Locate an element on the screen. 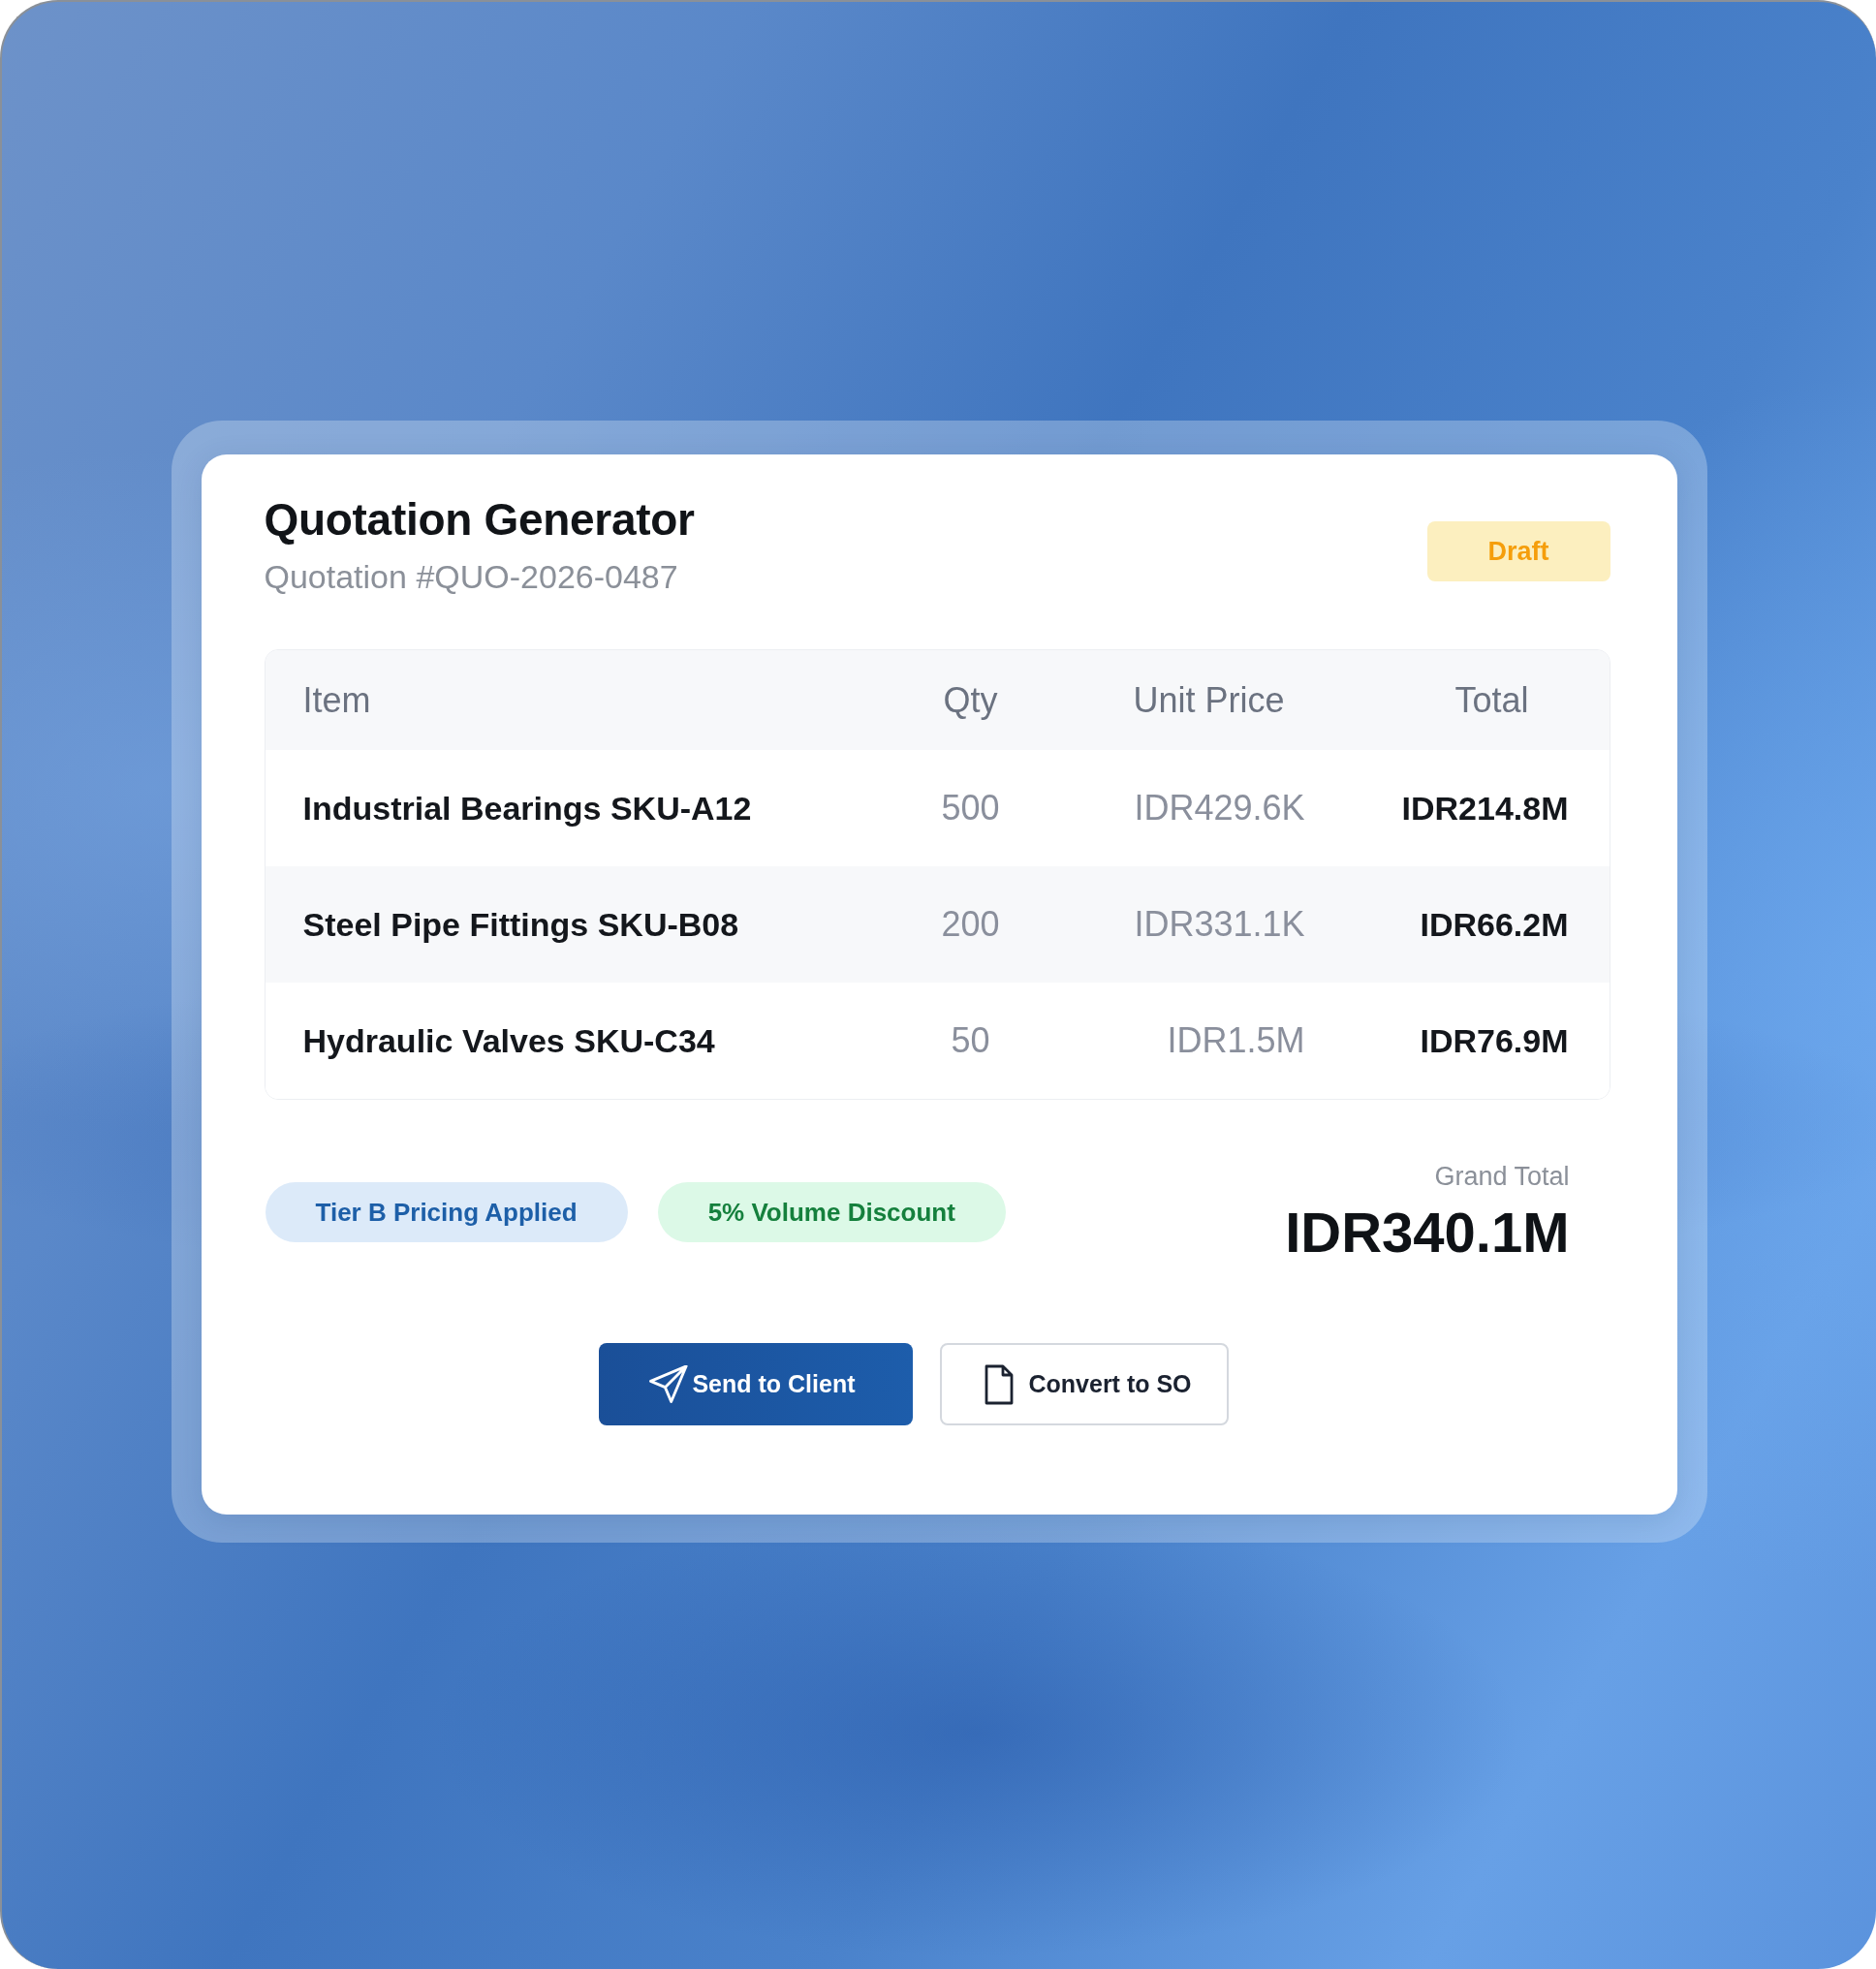 The width and height of the screenshot is (1876, 1969). table-cell: 50 is located at coordinates (971, 1041).